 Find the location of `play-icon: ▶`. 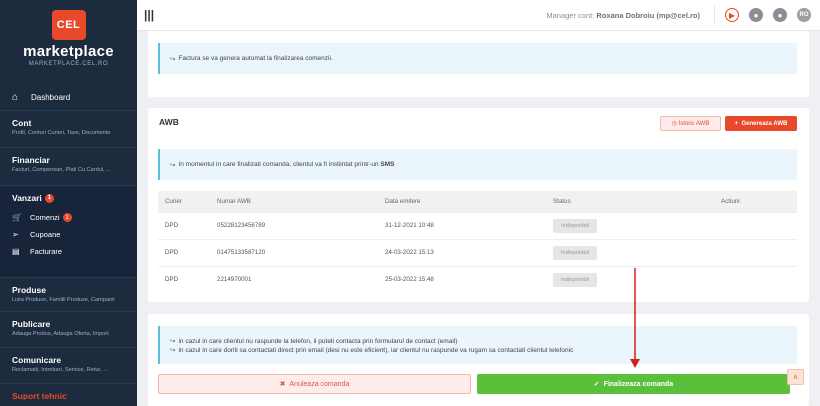

play-icon: ▶ is located at coordinates (732, 15).